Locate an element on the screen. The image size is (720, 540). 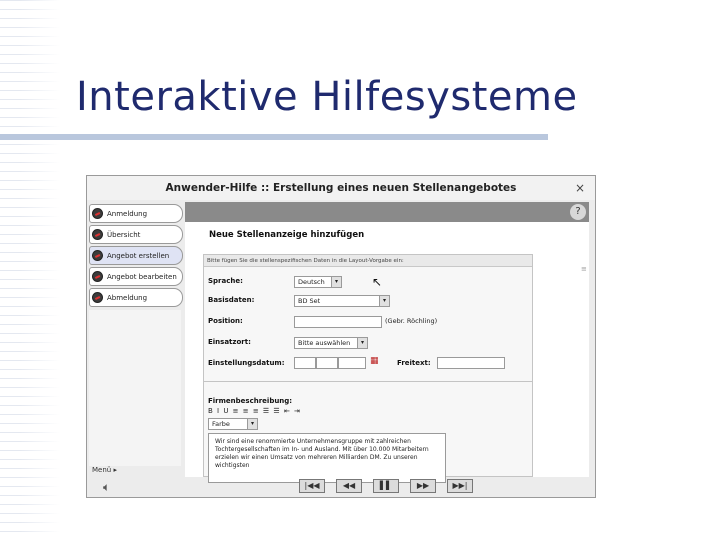
basisdaten-label: Basisdaten: is located at coordinates (231, 300).